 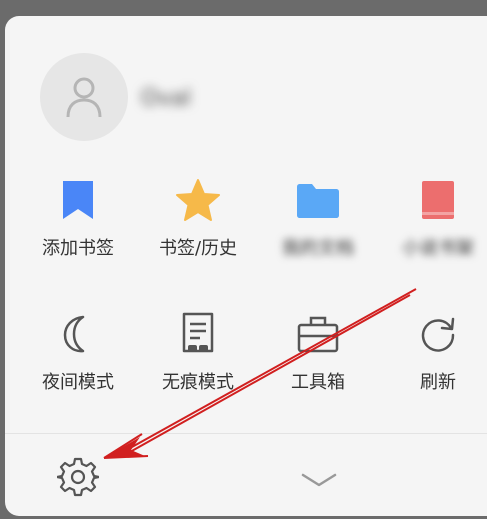 What do you see at coordinates (198, 382) in the screenshot?
I see `incognito-mode-label: 无痕模式` at bounding box center [198, 382].